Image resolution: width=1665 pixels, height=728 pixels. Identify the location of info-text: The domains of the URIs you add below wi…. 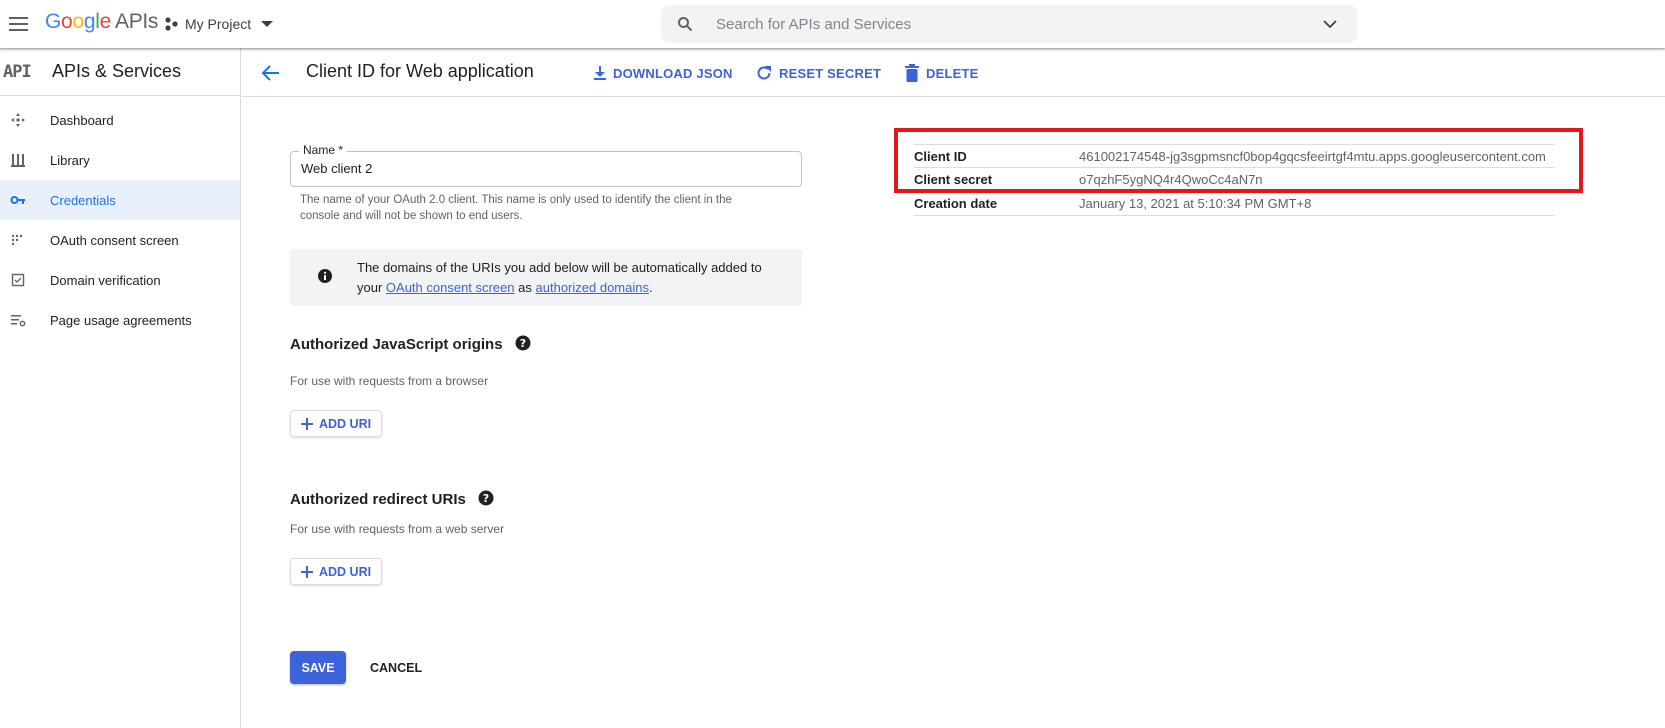
(559, 277).